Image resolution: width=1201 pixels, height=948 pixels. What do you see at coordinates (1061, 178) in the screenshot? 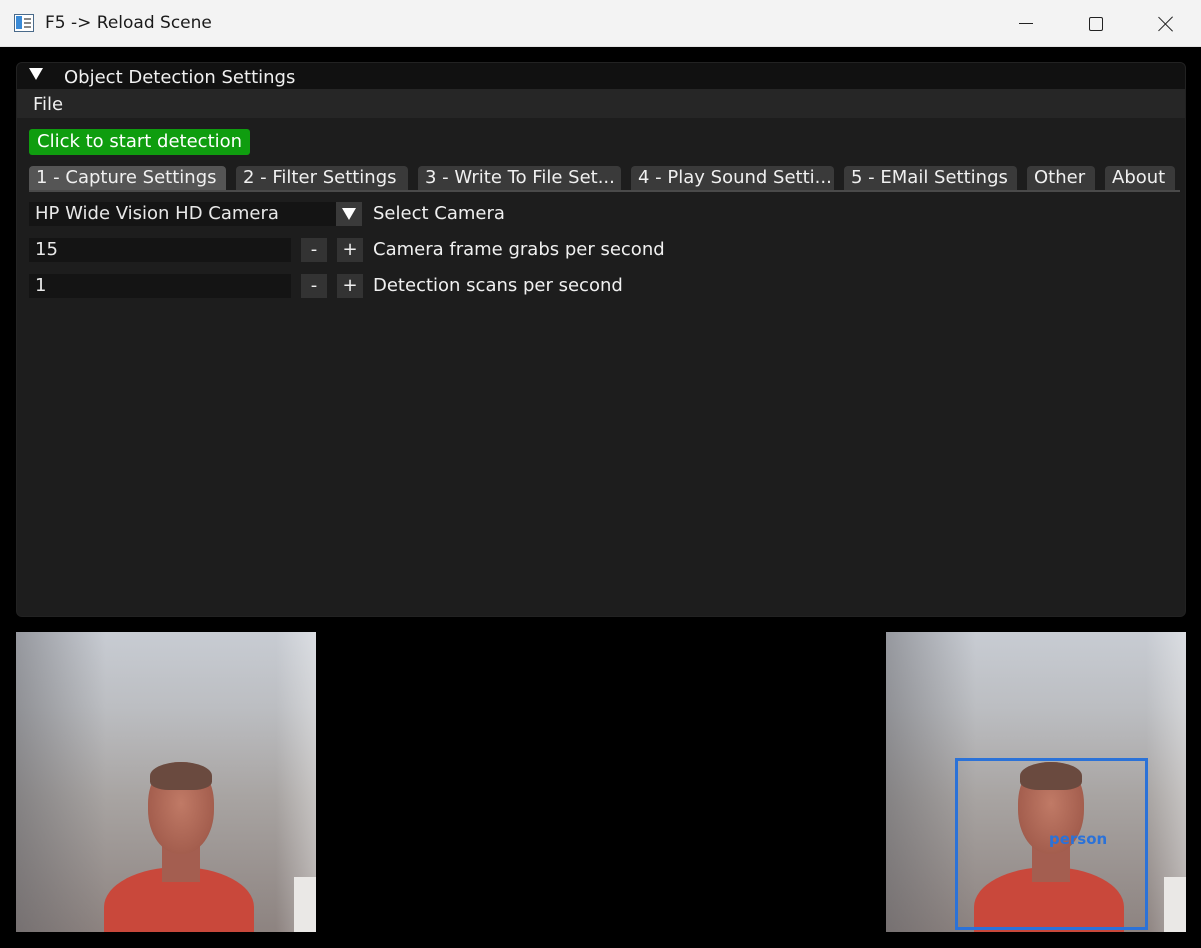
I see `tab-other: Other` at bounding box center [1061, 178].